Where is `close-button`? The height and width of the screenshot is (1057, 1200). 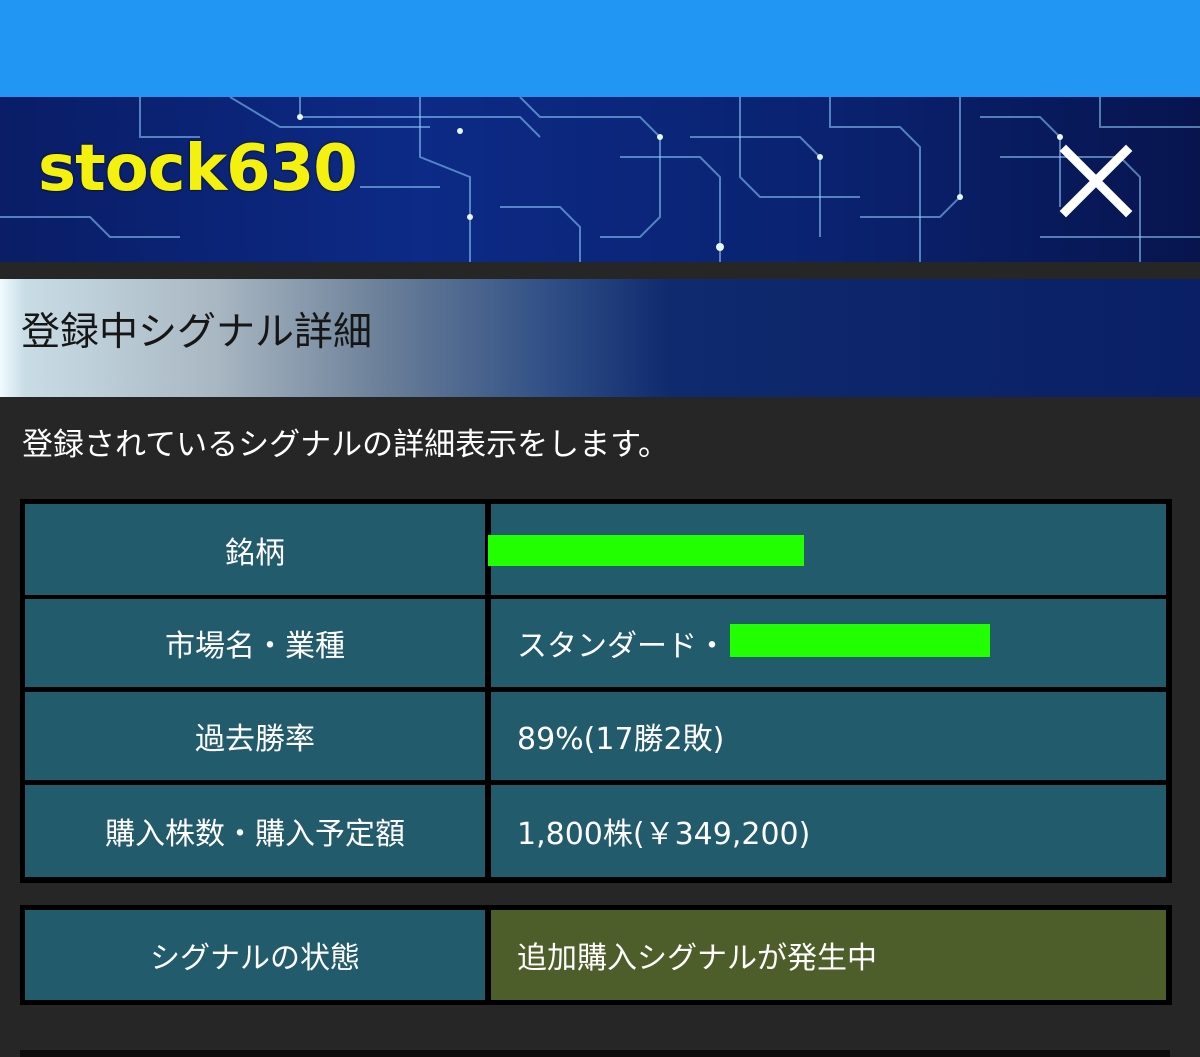 close-button is located at coordinates (1096, 181).